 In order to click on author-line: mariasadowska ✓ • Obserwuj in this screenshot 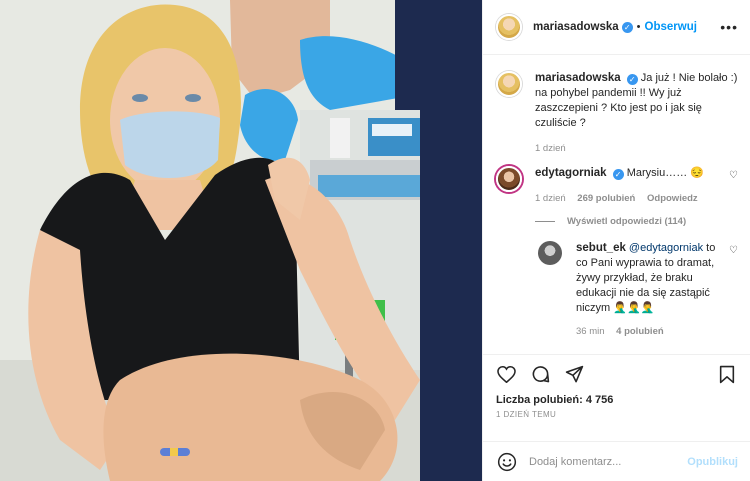, I will do `click(615, 27)`.